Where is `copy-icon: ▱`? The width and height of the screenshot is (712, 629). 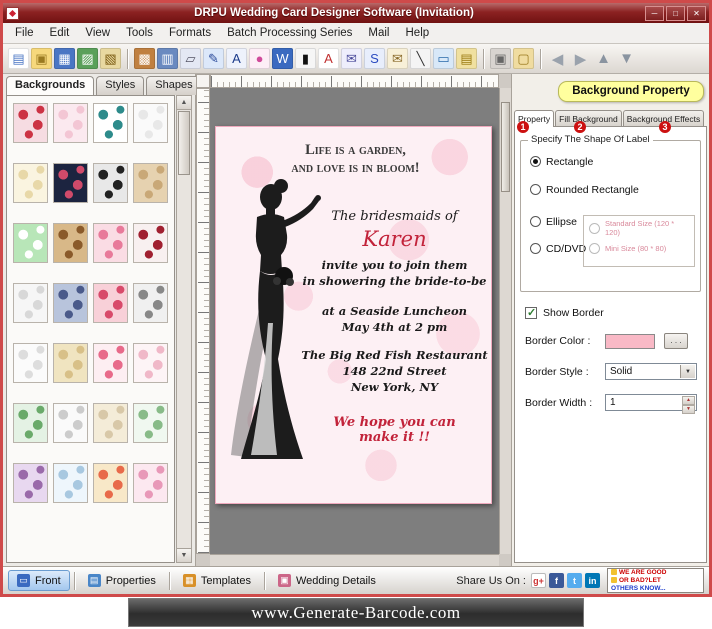
copy-icon: ▱ is located at coordinates (190, 58).